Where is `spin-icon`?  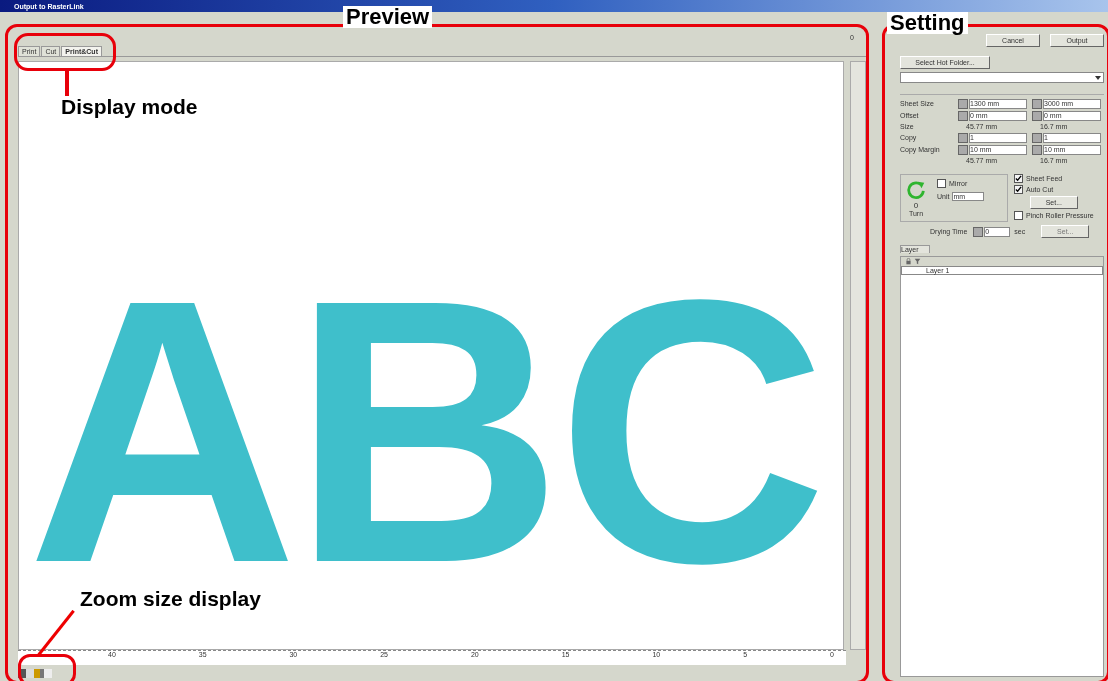 spin-icon is located at coordinates (978, 231).